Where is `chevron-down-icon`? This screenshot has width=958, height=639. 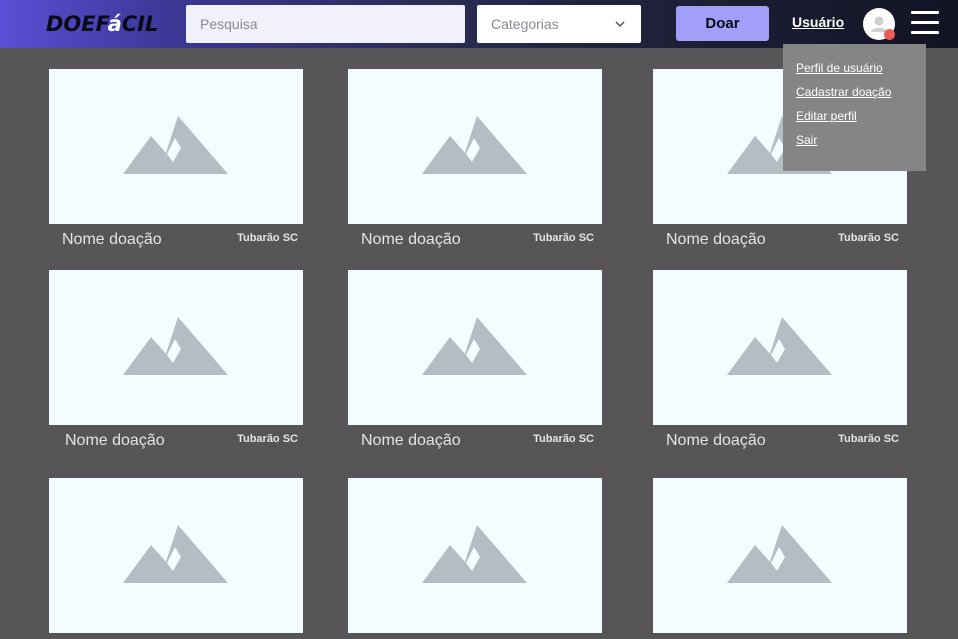
chevron-down-icon is located at coordinates (620, 24).